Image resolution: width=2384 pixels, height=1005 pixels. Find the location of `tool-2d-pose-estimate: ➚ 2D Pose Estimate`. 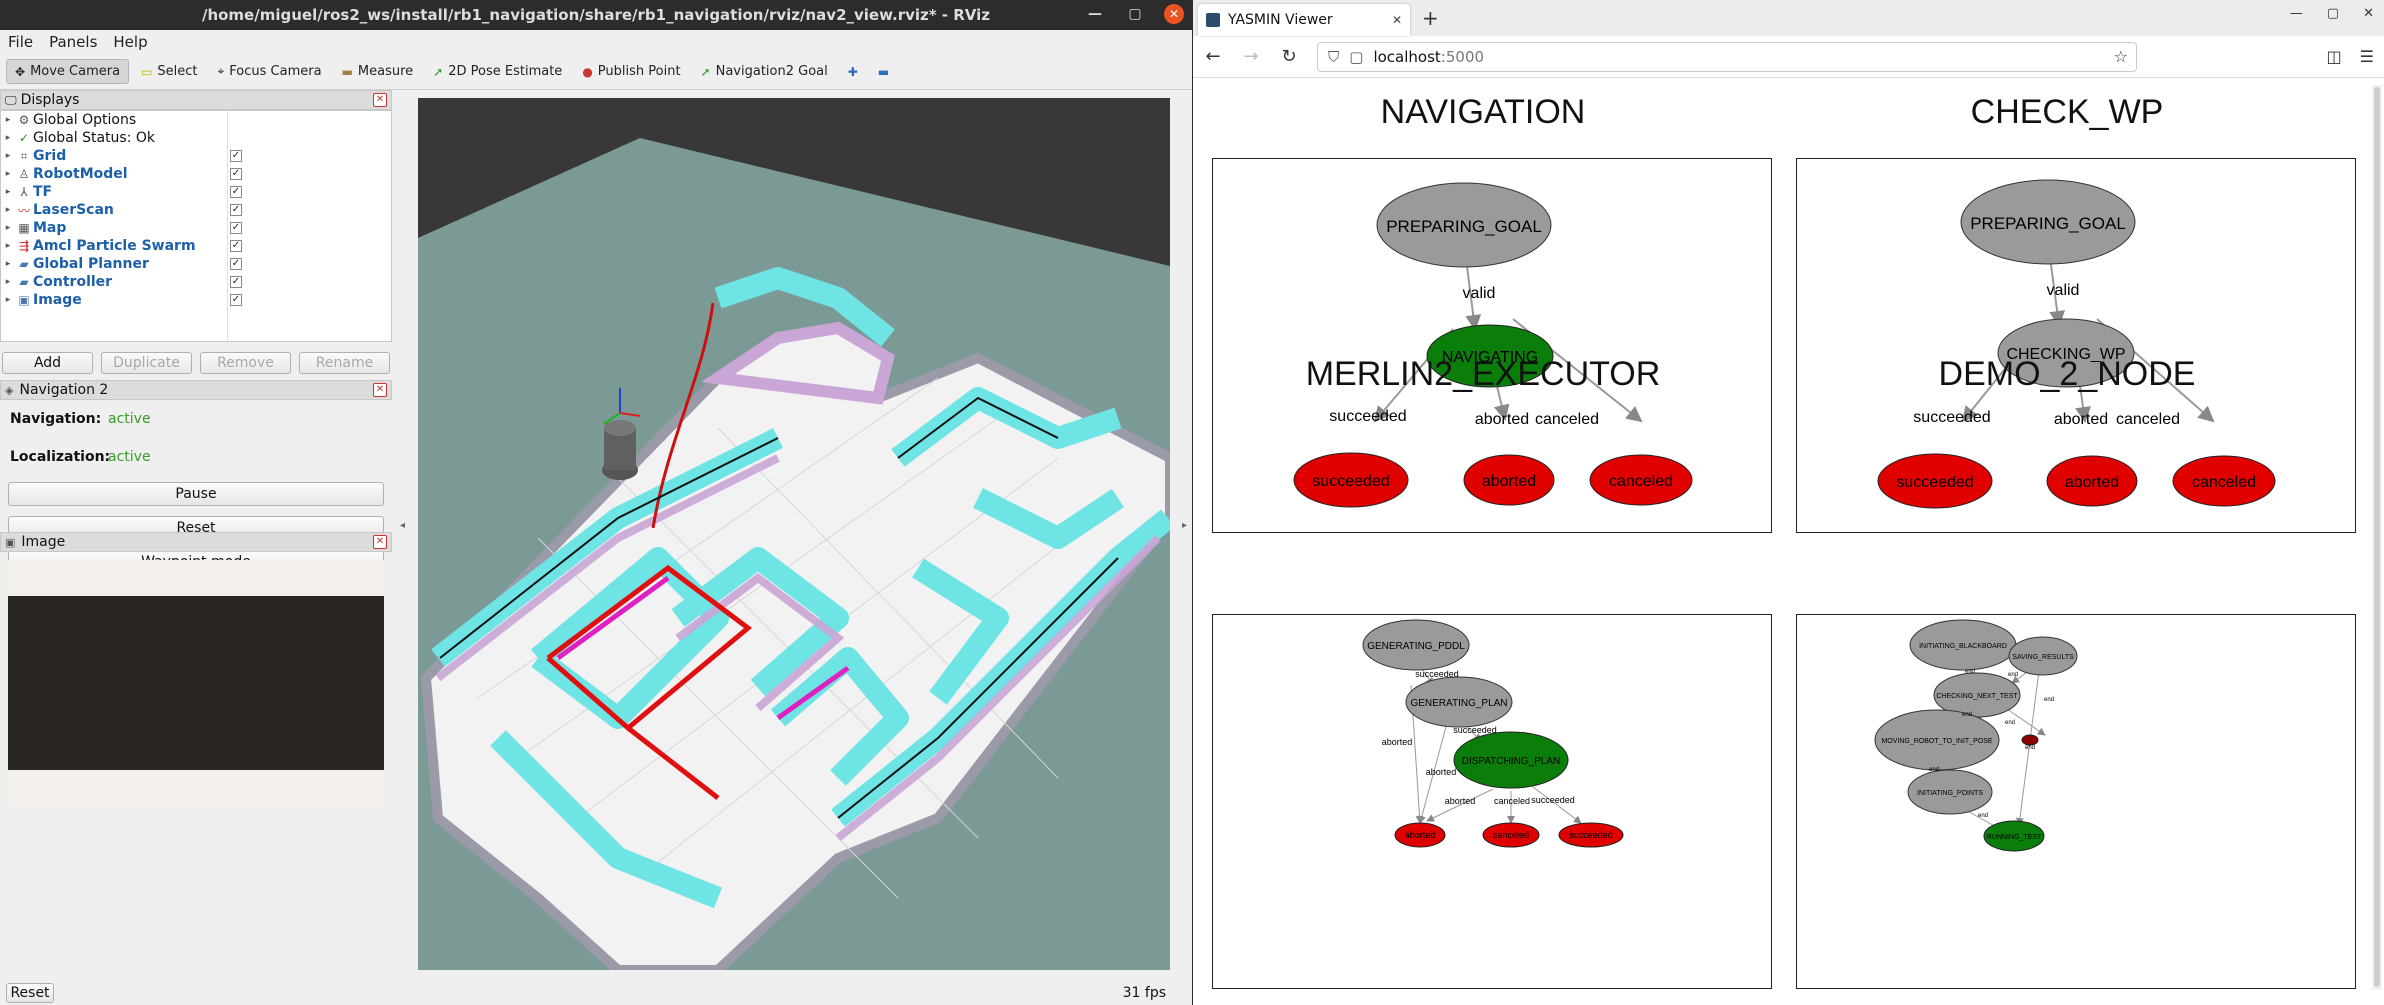

tool-2d-pose-estimate: ➚ 2D Pose Estimate is located at coordinates (497, 71).